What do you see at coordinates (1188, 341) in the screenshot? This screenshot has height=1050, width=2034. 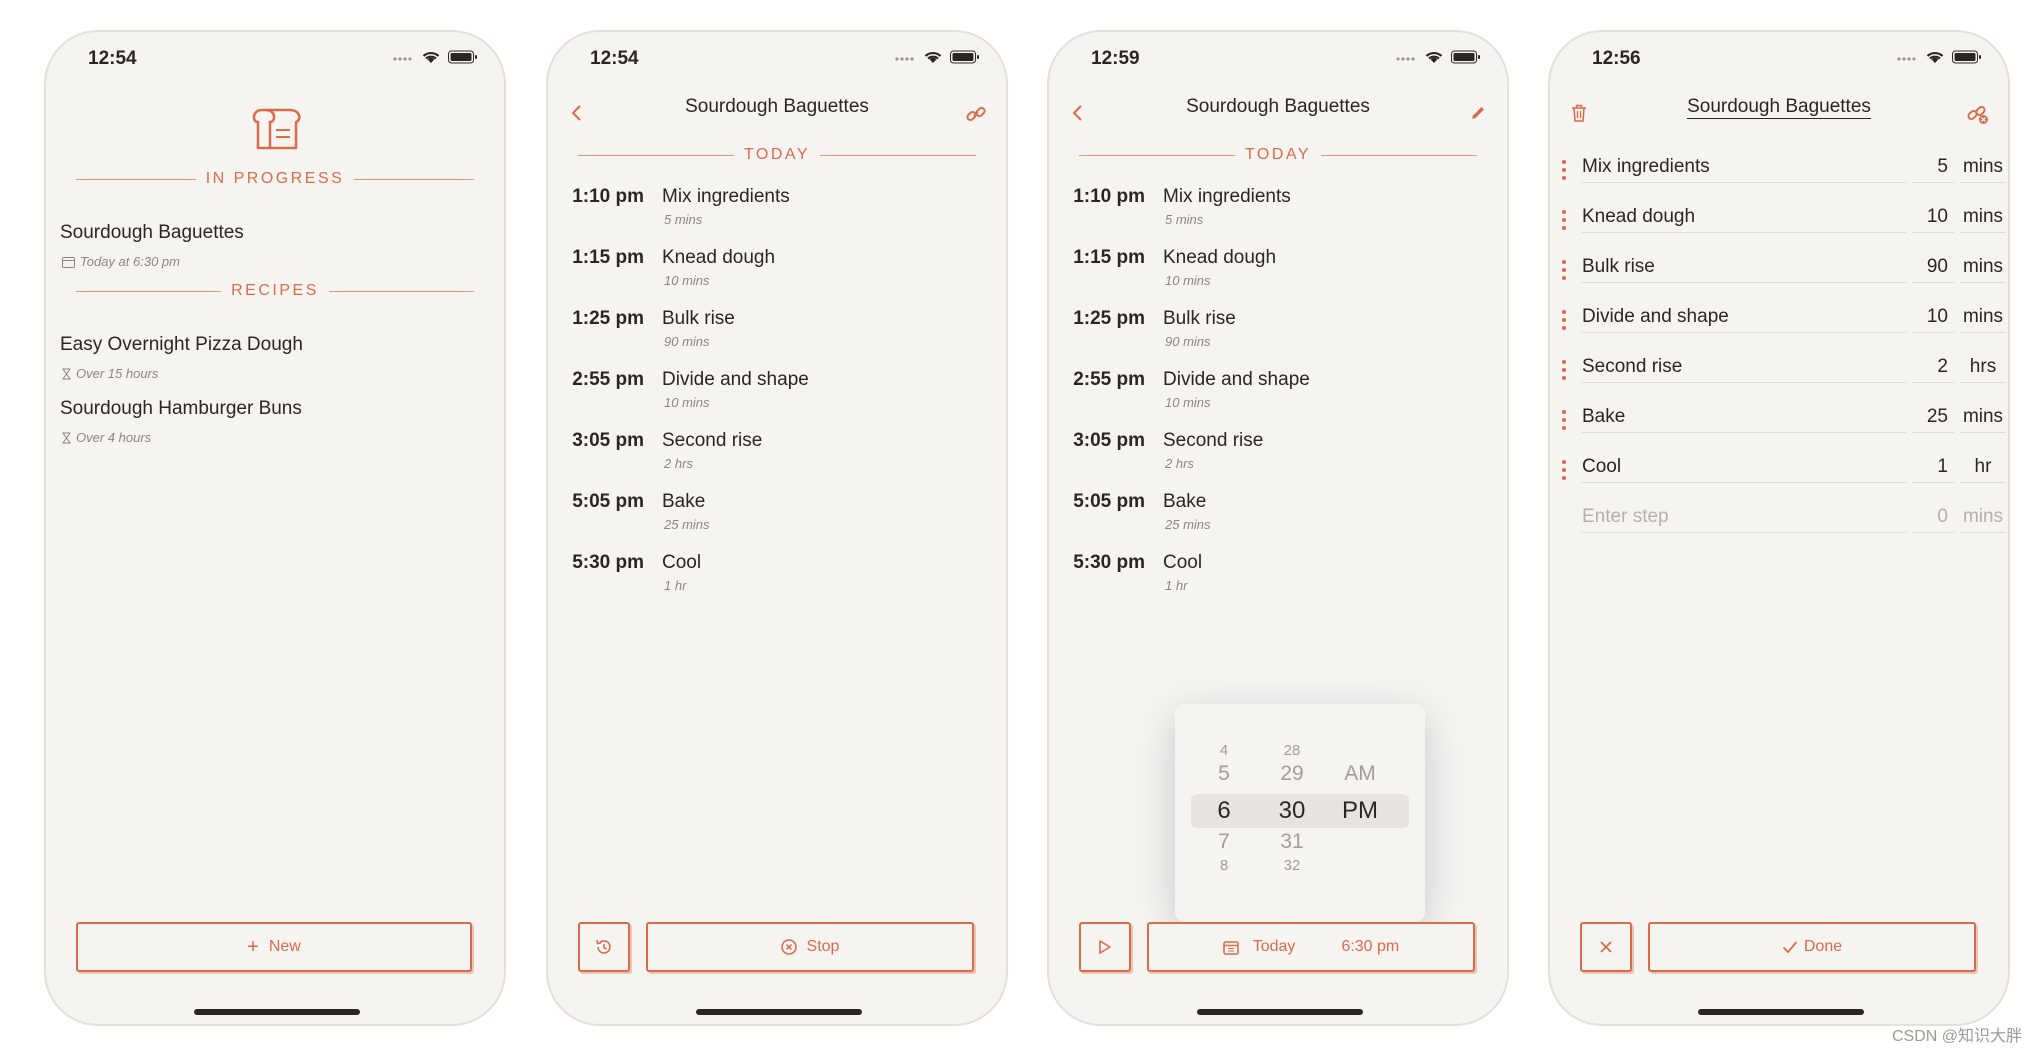 I see `step-duration: 90 mins` at bounding box center [1188, 341].